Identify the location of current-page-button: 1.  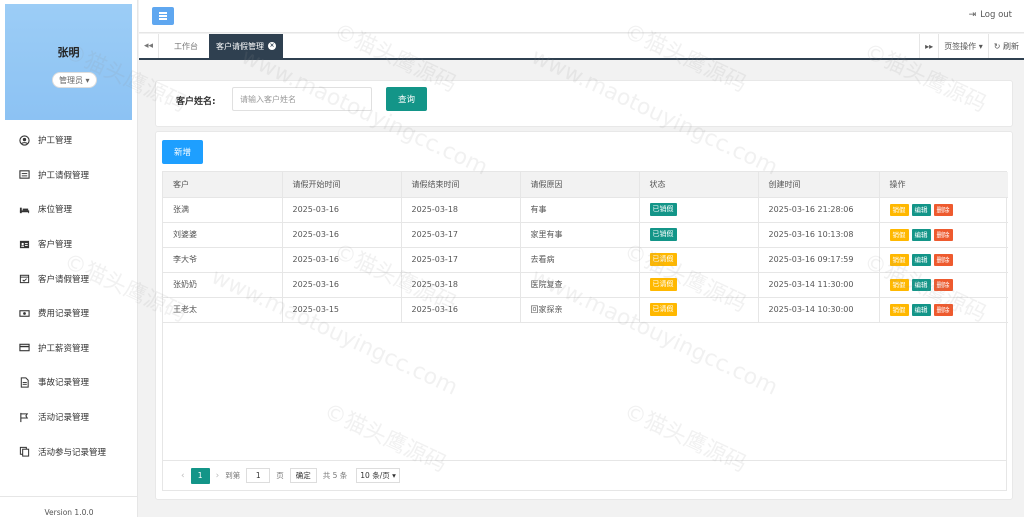
(200, 475).